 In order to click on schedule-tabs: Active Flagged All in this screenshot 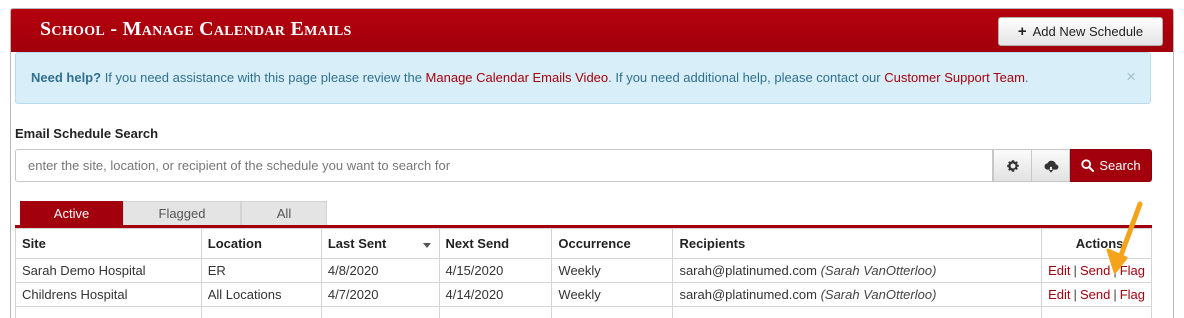, I will do `click(173, 213)`.